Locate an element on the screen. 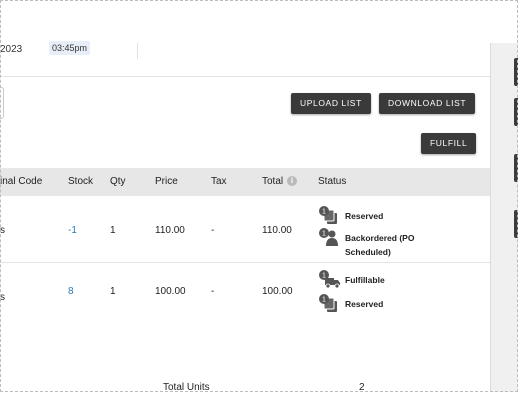 The image size is (518, 393). stock-link: -1 is located at coordinates (72, 230).